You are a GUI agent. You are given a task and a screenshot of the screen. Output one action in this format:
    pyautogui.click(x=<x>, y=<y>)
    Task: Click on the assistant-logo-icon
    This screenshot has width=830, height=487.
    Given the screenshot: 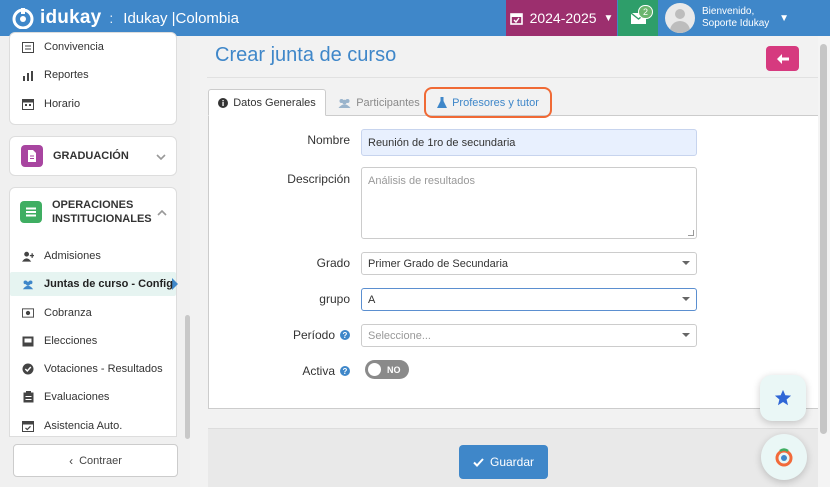 What is the action you would take?
    pyautogui.click(x=784, y=457)
    